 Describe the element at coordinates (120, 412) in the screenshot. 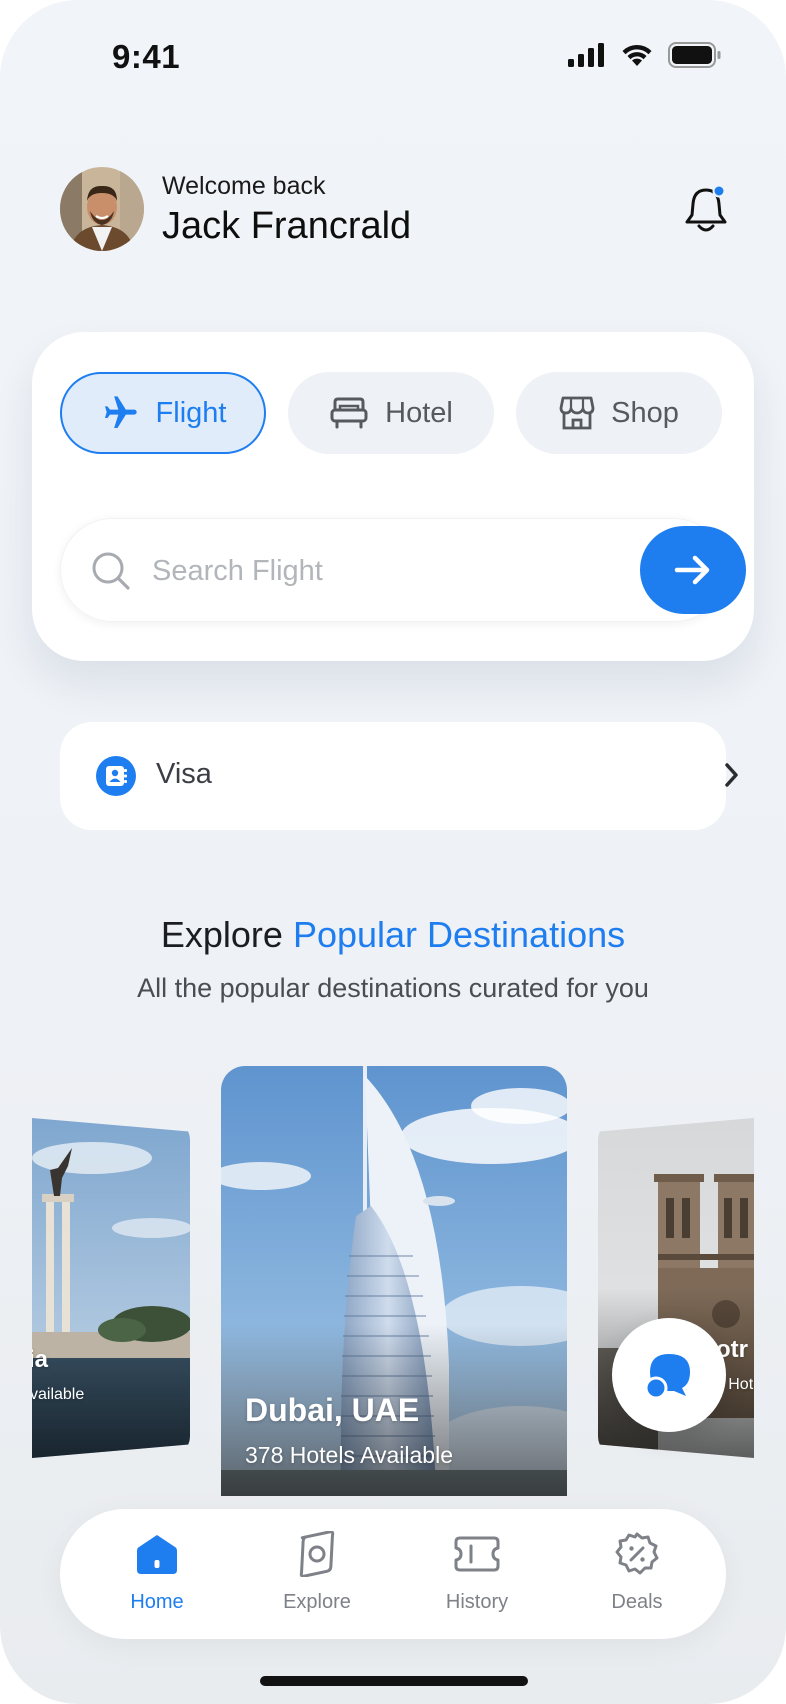

I see `airplane-icon` at that location.